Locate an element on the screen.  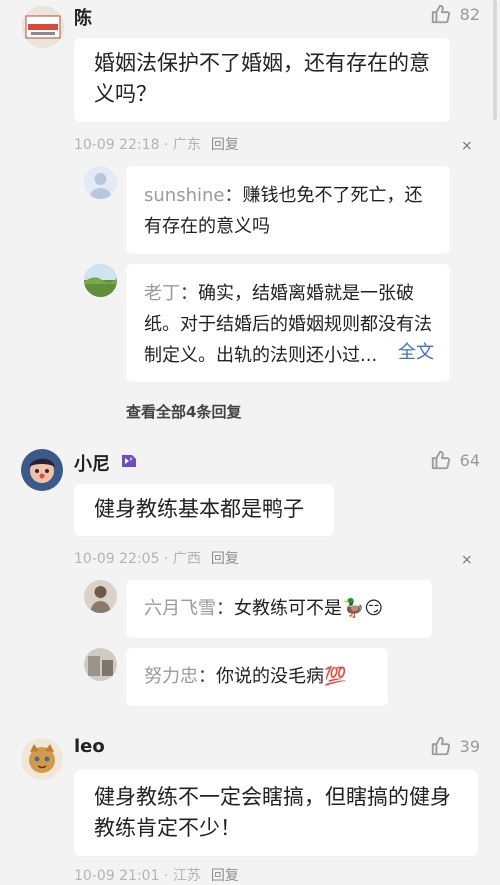
comment-text: 健身教练基本都是鸭子 is located at coordinates (199, 509).